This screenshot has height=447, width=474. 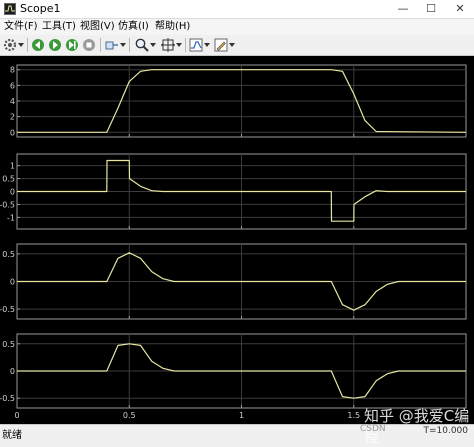 What do you see at coordinates (196, 45) in the screenshot?
I see `cursor-measure-icon` at bounding box center [196, 45].